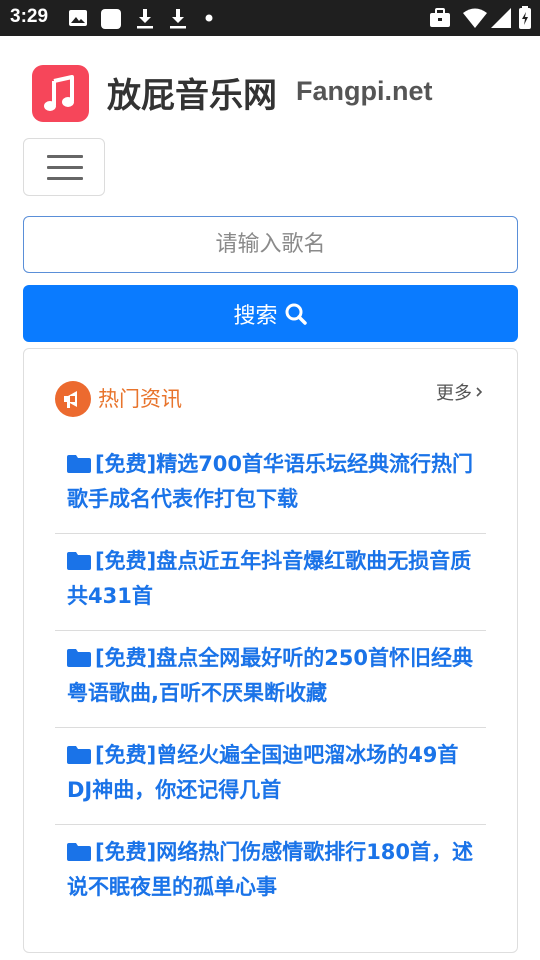  I want to click on list-item: [免费]网络热门伤感情歌排行180首，述说不眠夜里的孤单心事, so click(270, 873).